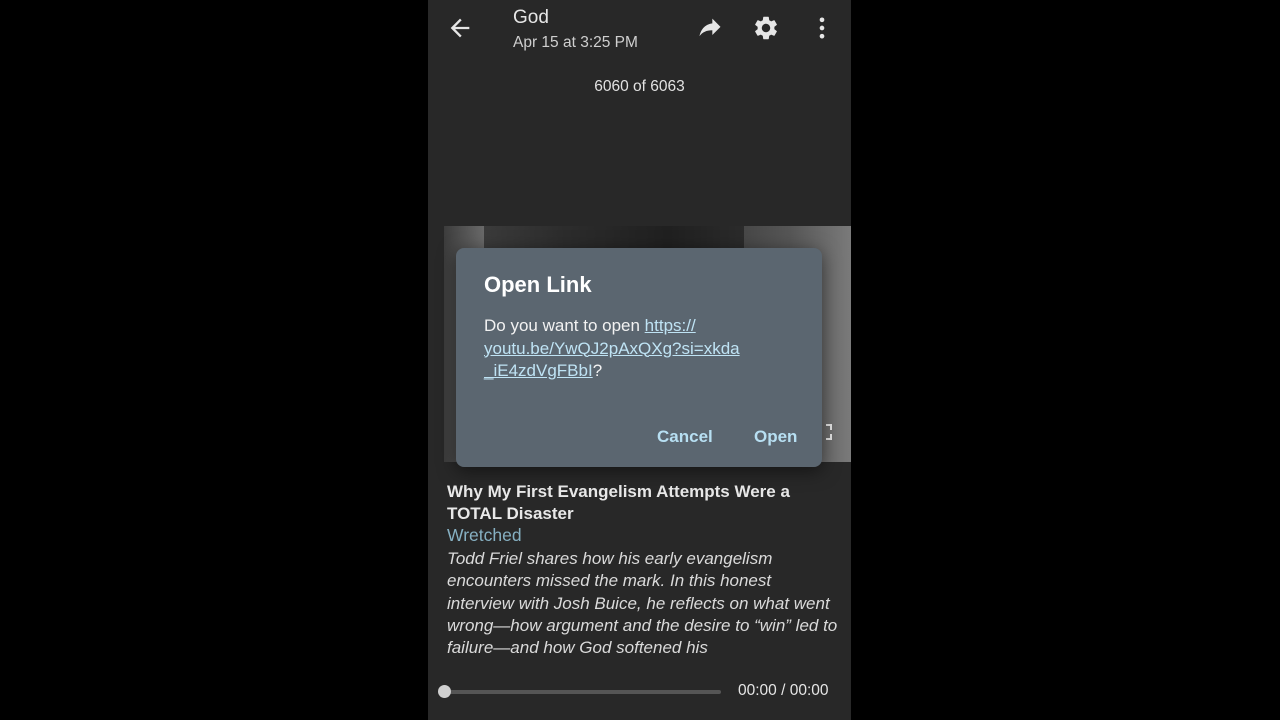 Image resolution: width=1280 pixels, height=720 pixels. I want to click on more-vertical-icon, so click(822, 28).